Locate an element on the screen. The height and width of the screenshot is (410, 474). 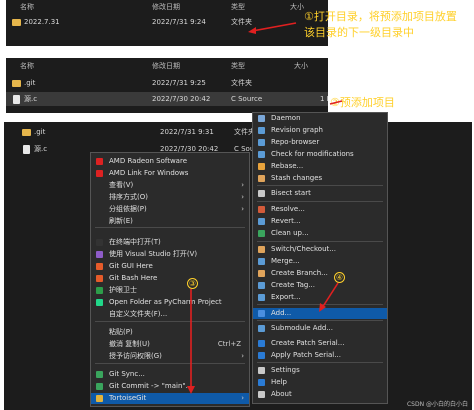
arrow-step1 is located at coordinates (274, 27).